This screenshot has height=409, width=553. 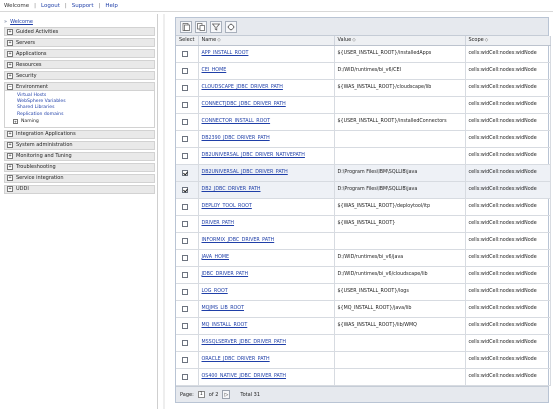 I want to click on nav-item-integration-applications: + Integration Applications, so click(x=79, y=134).